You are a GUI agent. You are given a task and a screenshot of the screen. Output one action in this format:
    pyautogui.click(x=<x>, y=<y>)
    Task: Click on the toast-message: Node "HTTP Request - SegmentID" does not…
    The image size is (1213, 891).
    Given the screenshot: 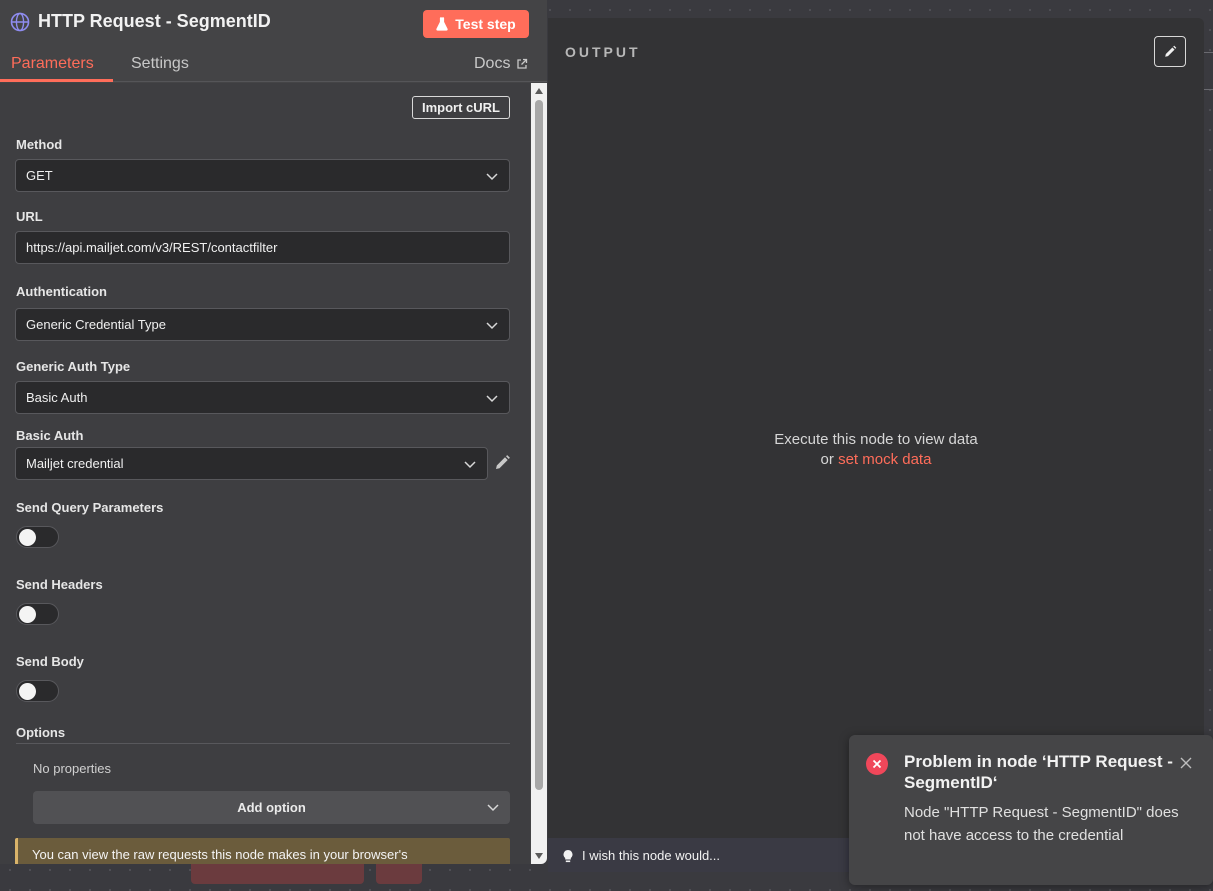 What is the action you would take?
    pyautogui.click(x=1041, y=824)
    